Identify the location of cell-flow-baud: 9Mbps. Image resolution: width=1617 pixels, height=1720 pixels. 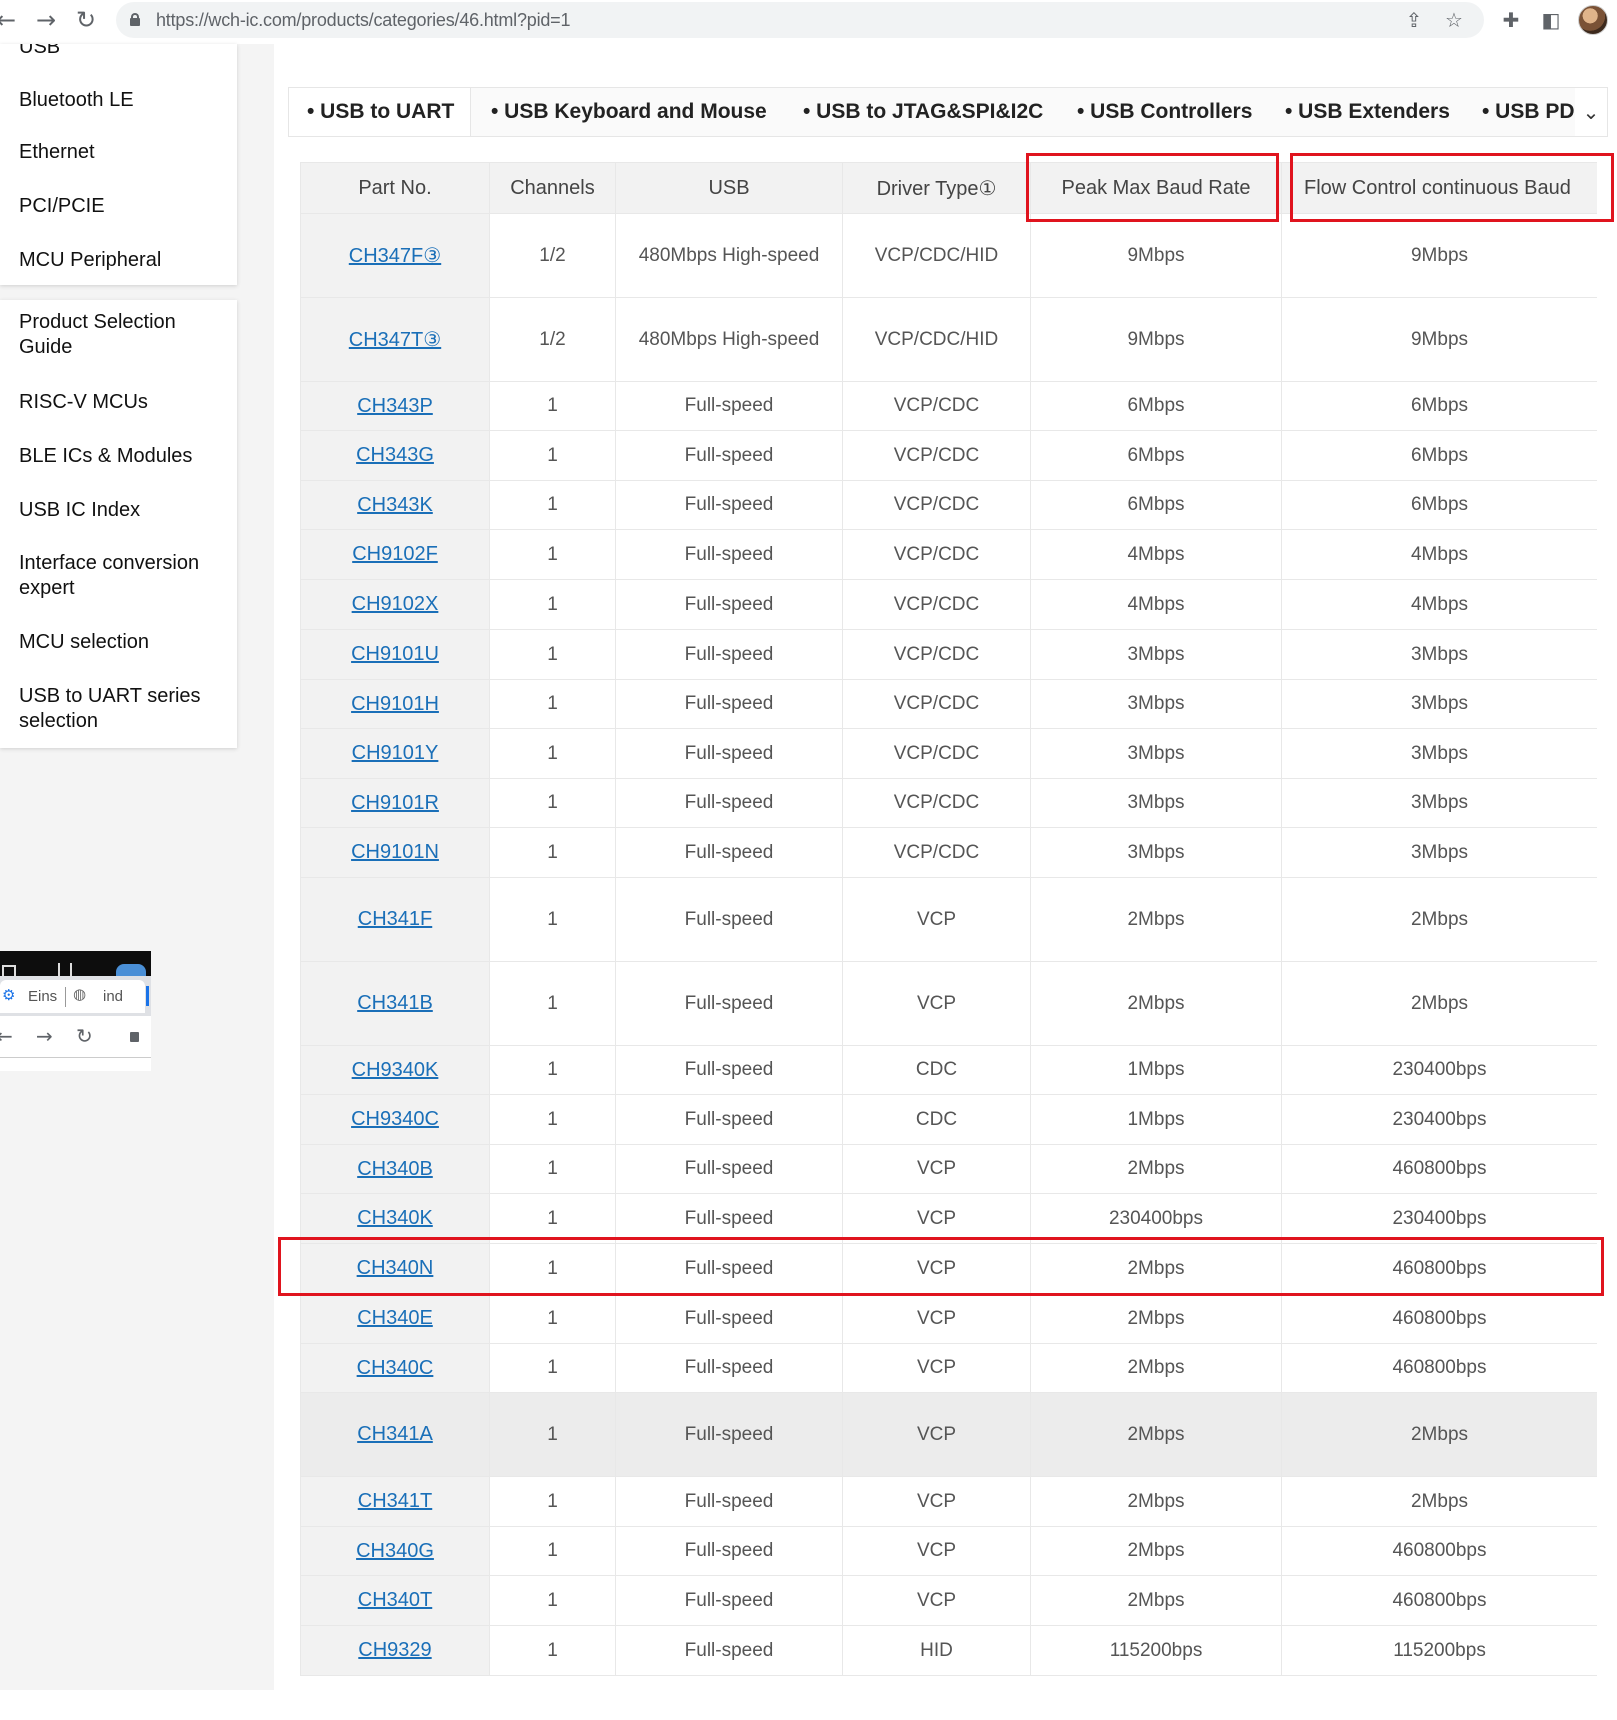
(1439, 339).